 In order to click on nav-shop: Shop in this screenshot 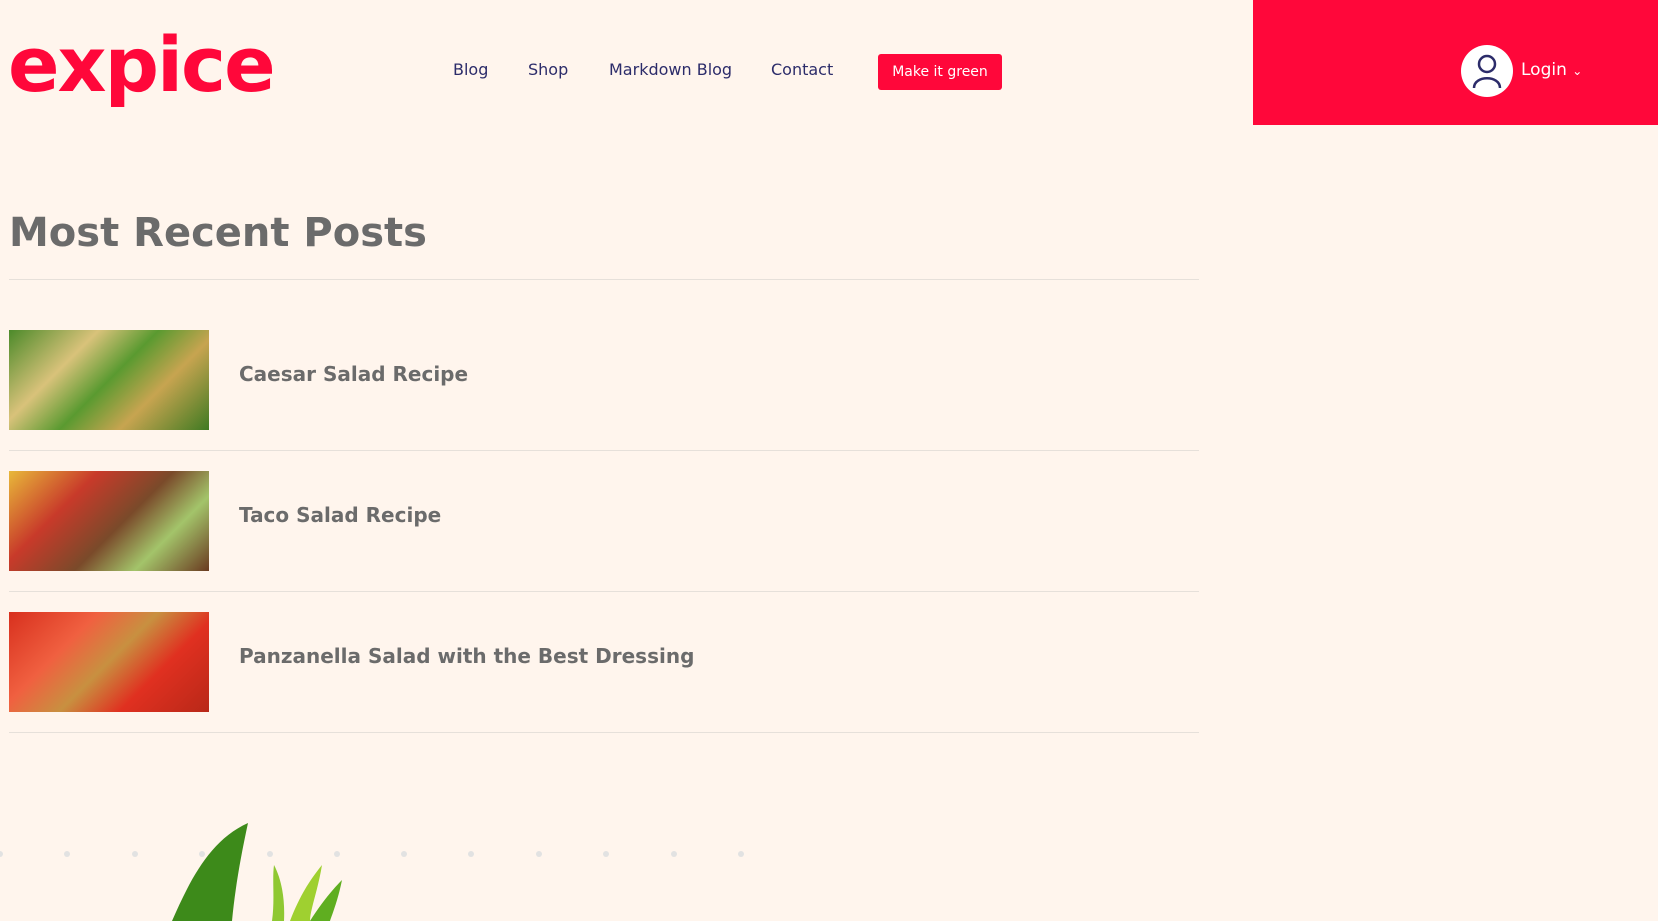, I will do `click(548, 69)`.